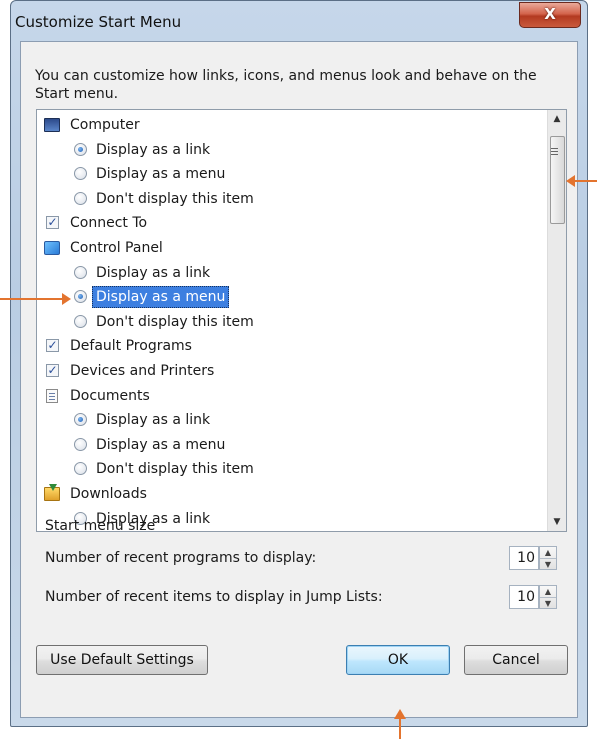 This screenshot has height=739, width=600. Describe the element at coordinates (100, 526) in the screenshot. I see `start-menu-size-label: Start menu size` at that location.